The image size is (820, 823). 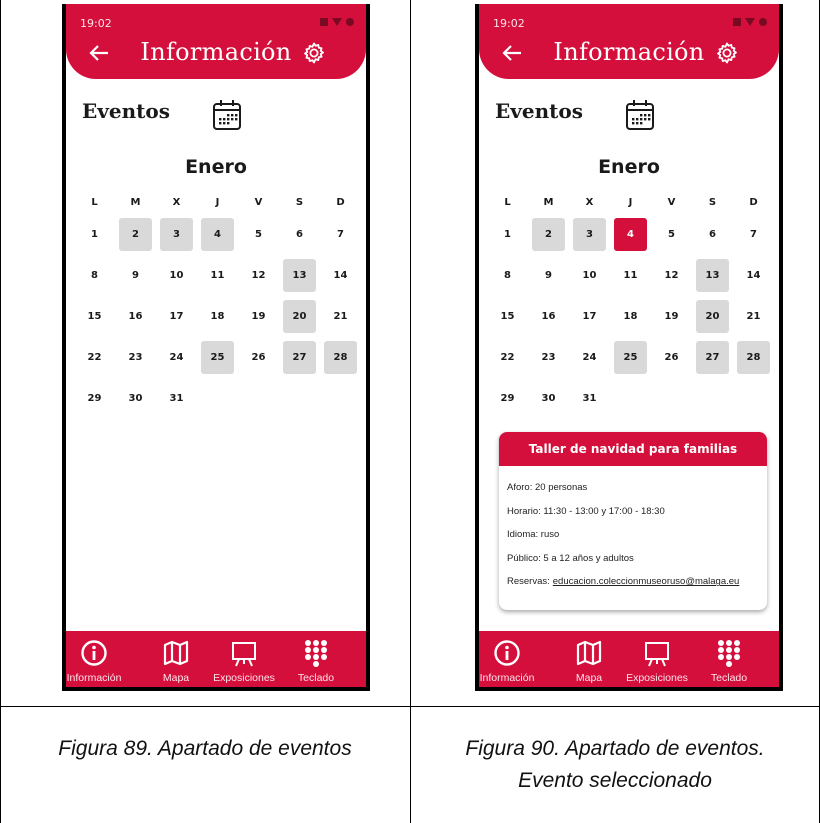 I want to click on status-icons, so click(x=750, y=22).